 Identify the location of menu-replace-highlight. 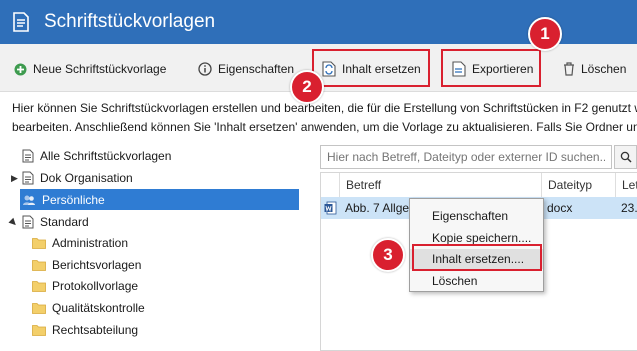
(477, 257).